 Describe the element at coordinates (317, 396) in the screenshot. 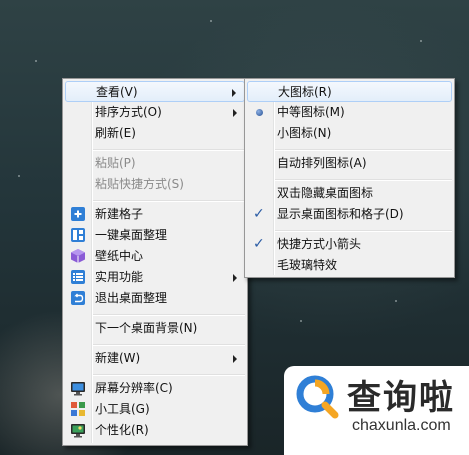

I see `magnifier-logo-icon` at that location.